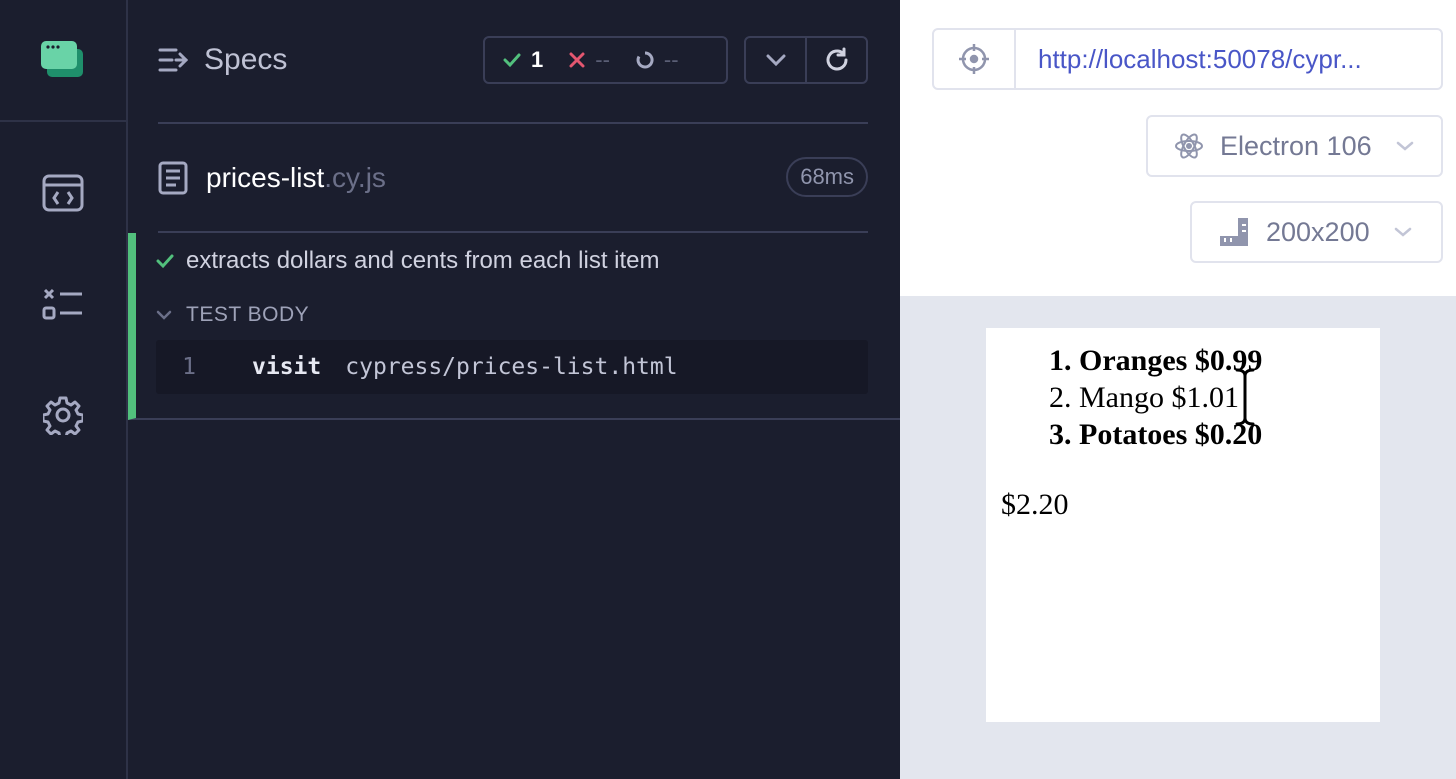  Describe the element at coordinates (1189, 146) in the screenshot. I see `electron-icon` at that location.